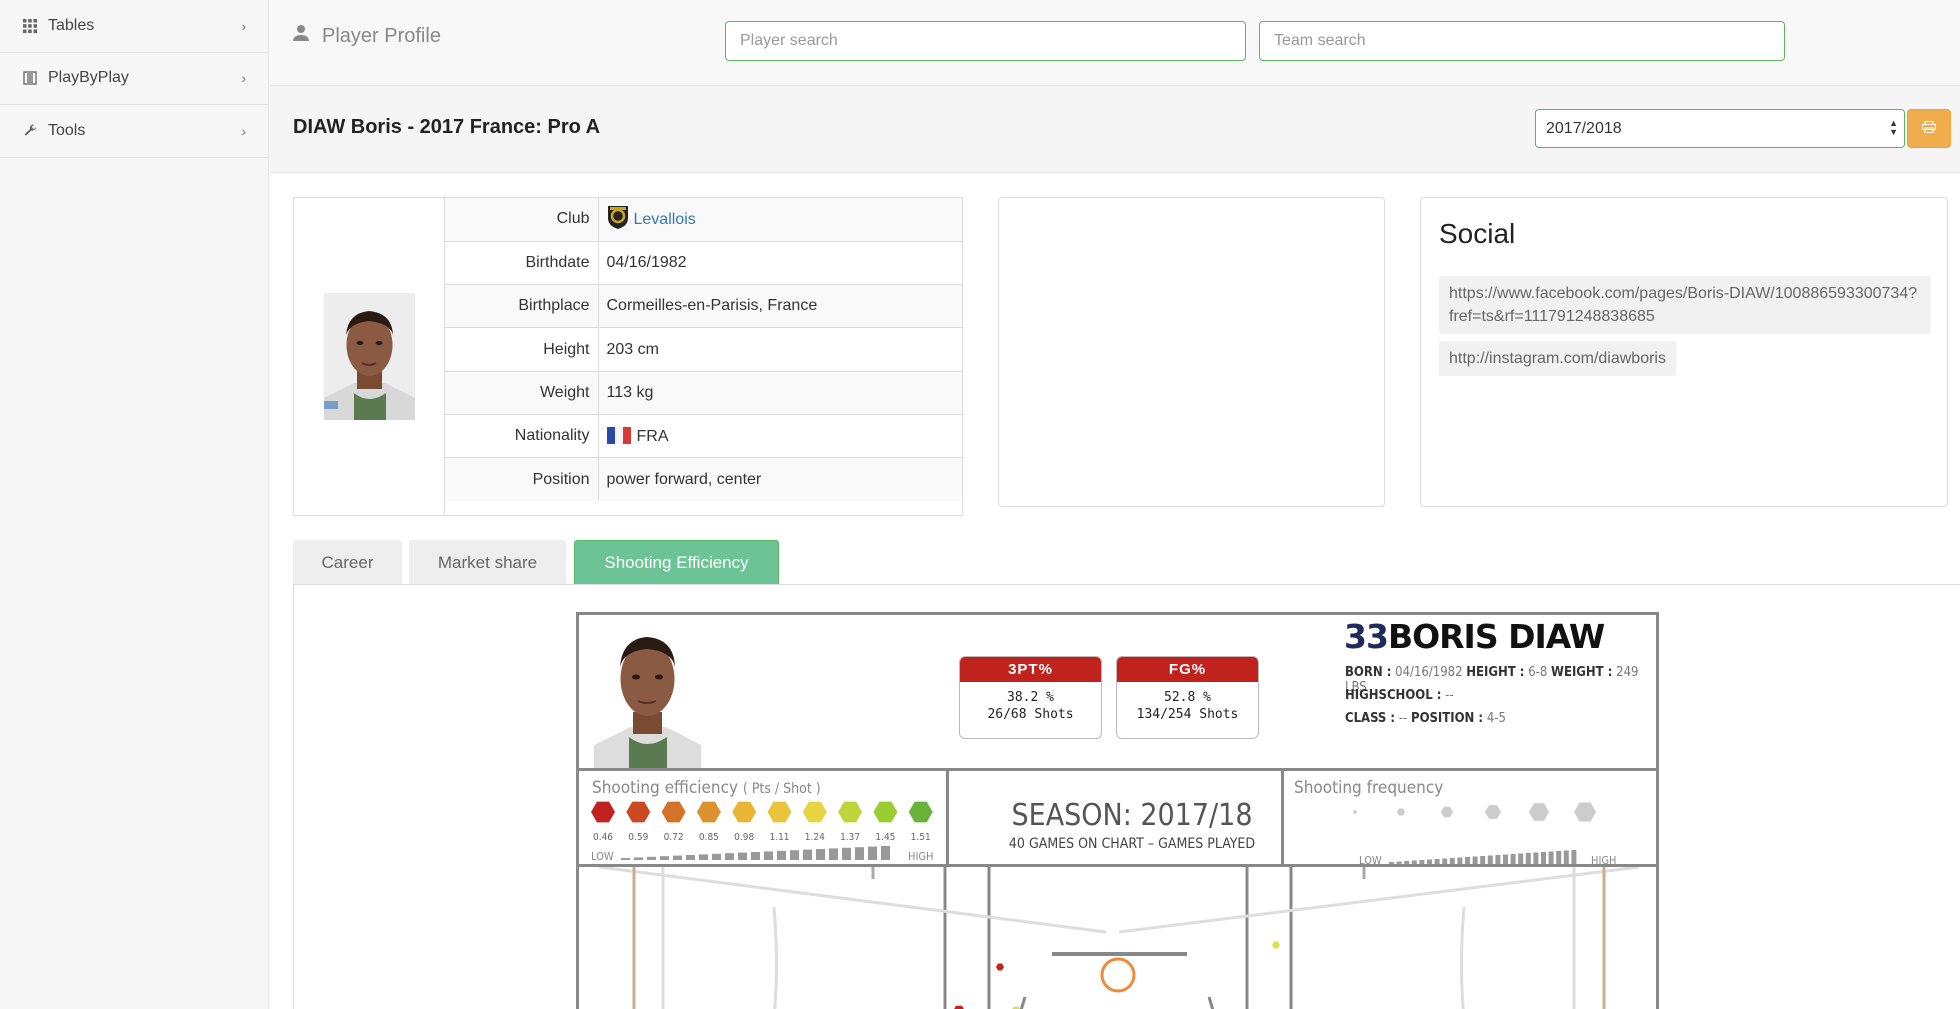 This screenshot has height=1009, width=1960. What do you see at coordinates (522, 436) in the screenshot?
I see `info-key: Nationality` at bounding box center [522, 436].